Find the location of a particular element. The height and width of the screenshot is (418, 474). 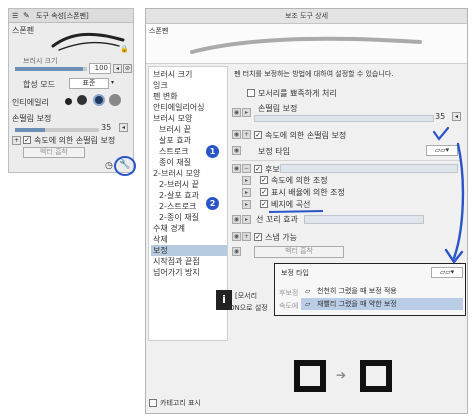

brush-size-slider is located at coordinates (51, 69).